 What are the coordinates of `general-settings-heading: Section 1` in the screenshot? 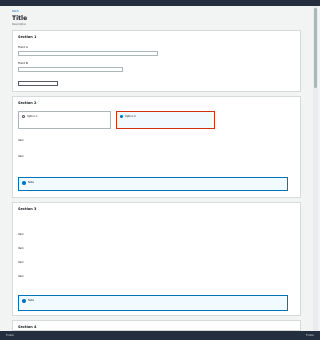 It's located at (27, 37).